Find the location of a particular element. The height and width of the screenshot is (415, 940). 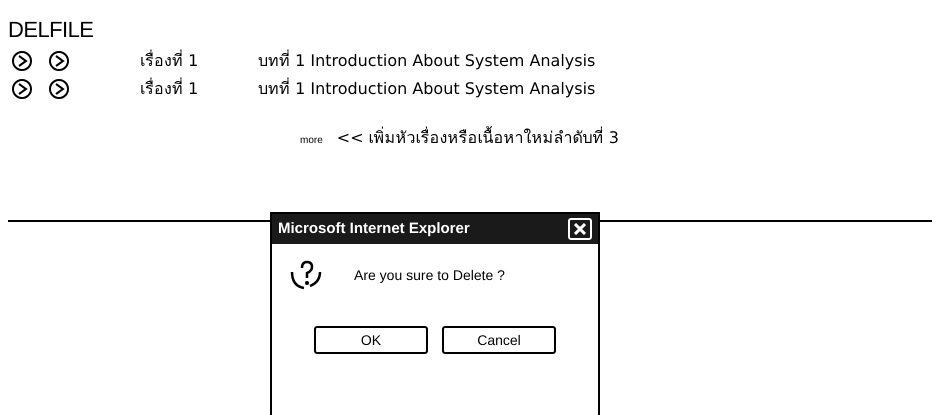

ok-button: OK is located at coordinates (371, 340).